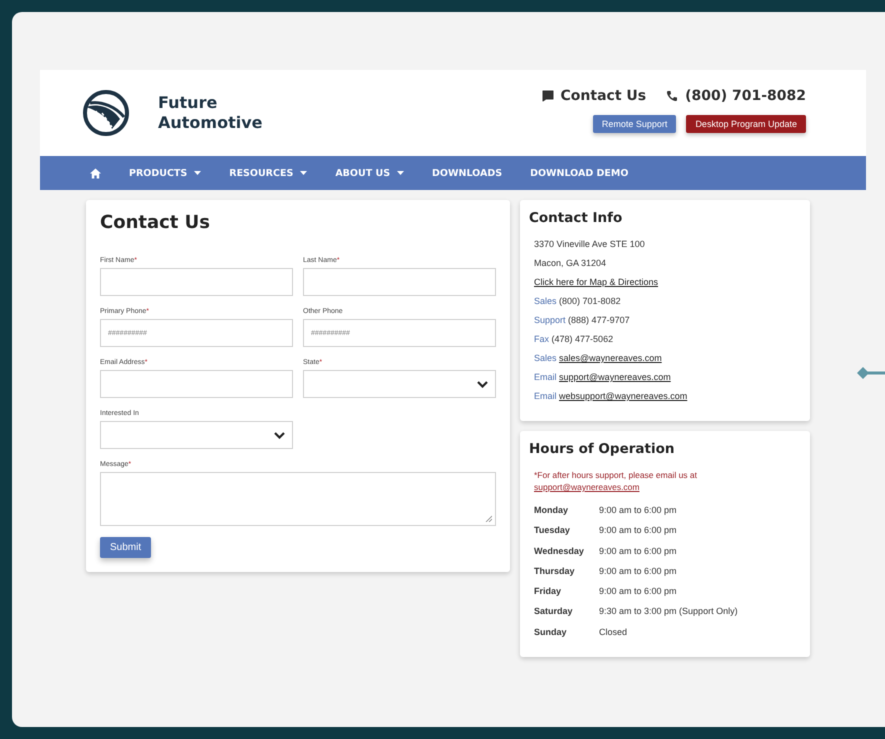 This screenshot has height=739, width=885. I want to click on card-title: Hours of Operation, so click(602, 449).